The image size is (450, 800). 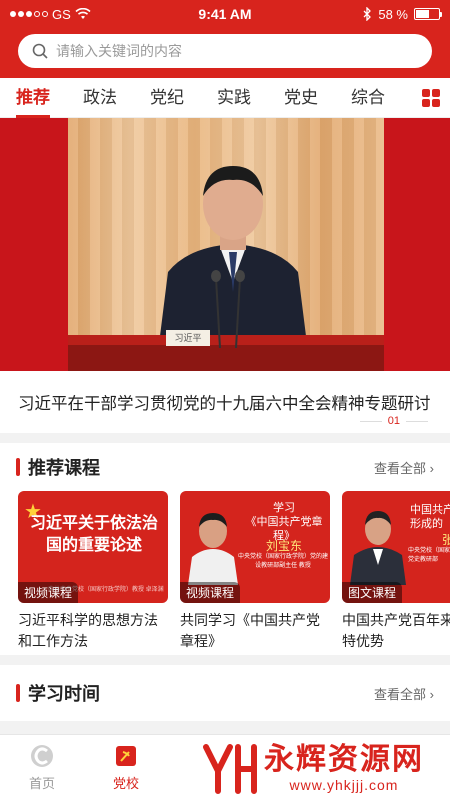 What do you see at coordinates (41, 783) in the screenshot?
I see `tabbar-home-label: 首页` at bounding box center [41, 783].